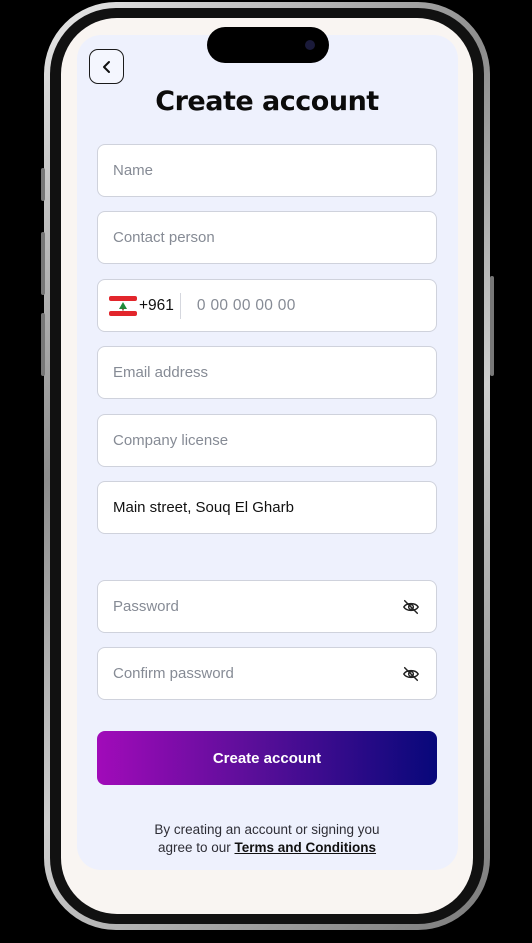 This screenshot has height=943, width=532. I want to click on create-account-button: Create account, so click(267, 758).